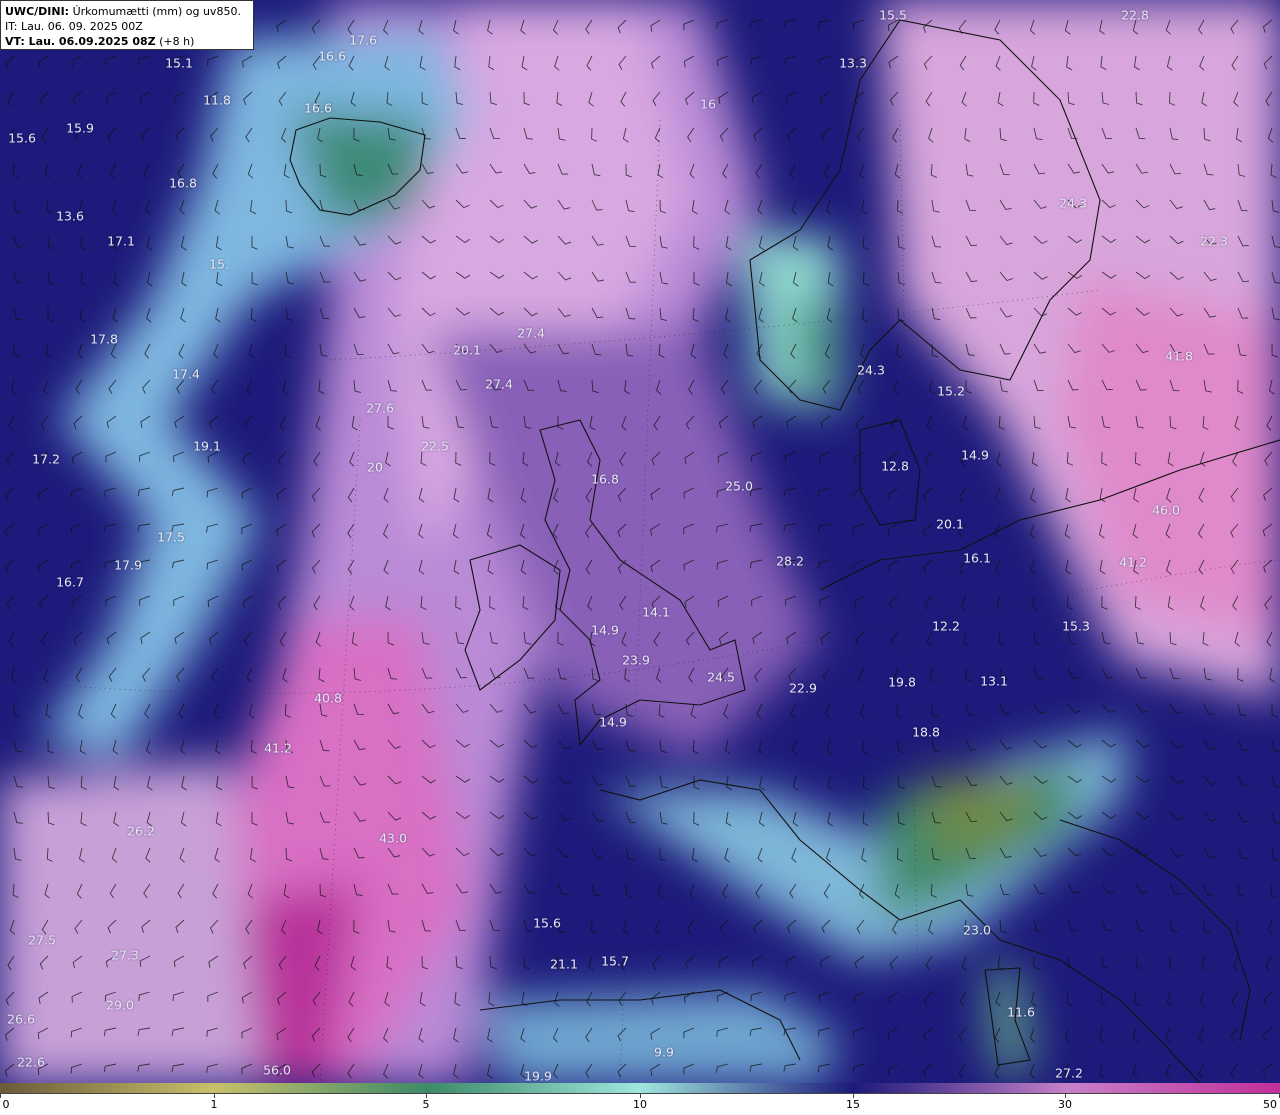 This screenshot has height=1115, width=1280. Describe the element at coordinates (902, 682) in the screenshot. I see `value-label: 19.8` at that location.